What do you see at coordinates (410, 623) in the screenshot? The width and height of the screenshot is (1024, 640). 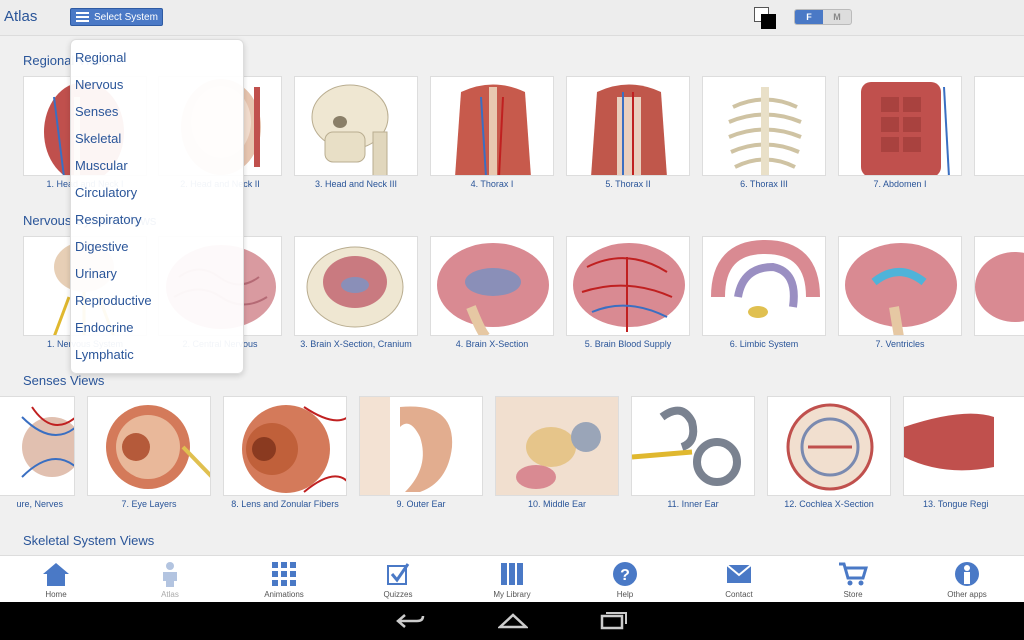 I see `back-icon` at bounding box center [410, 623].